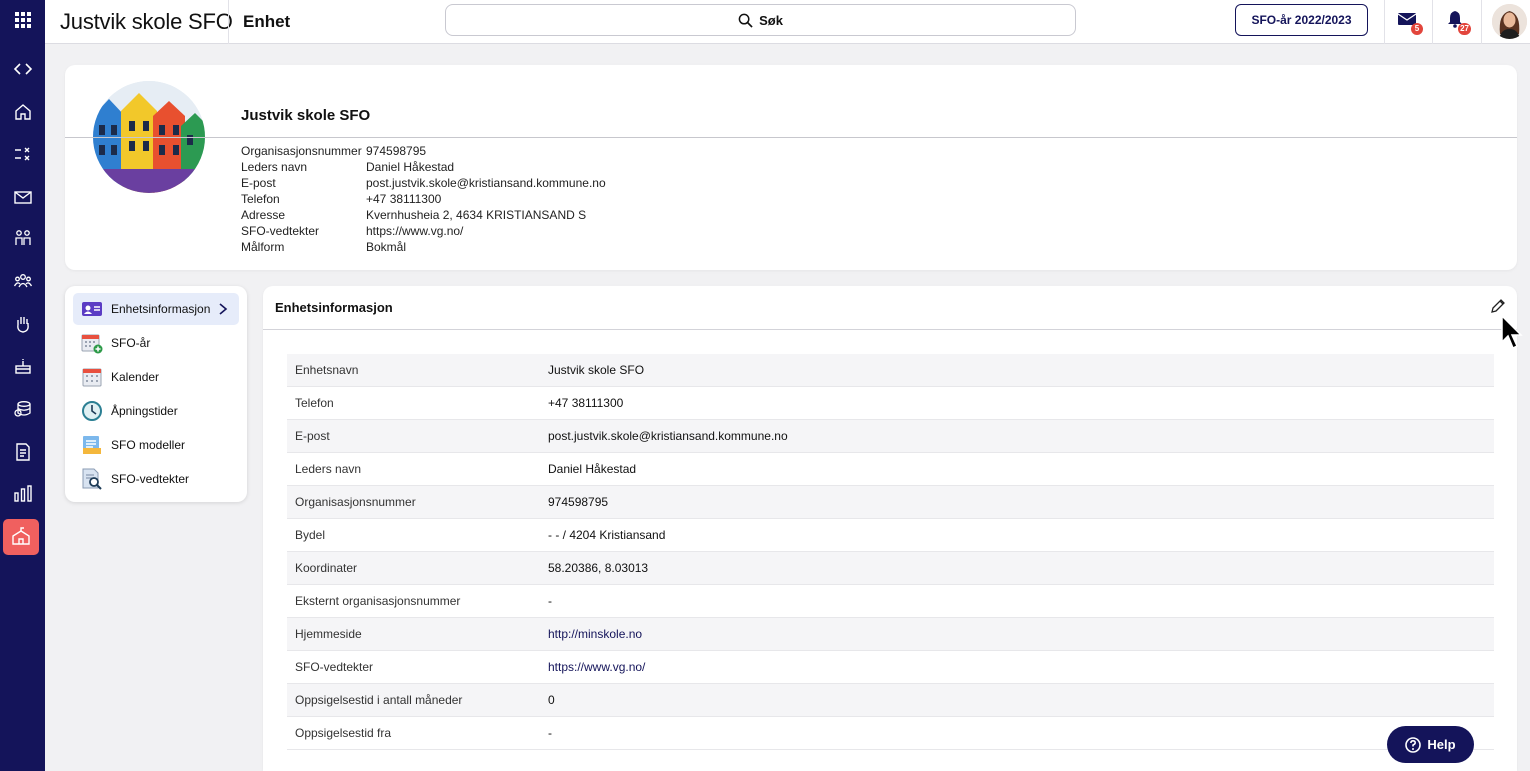 This screenshot has width=1530, height=771. What do you see at coordinates (22, 494) in the screenshot?
I see `chart-icon` at bounding box center [22, 494].